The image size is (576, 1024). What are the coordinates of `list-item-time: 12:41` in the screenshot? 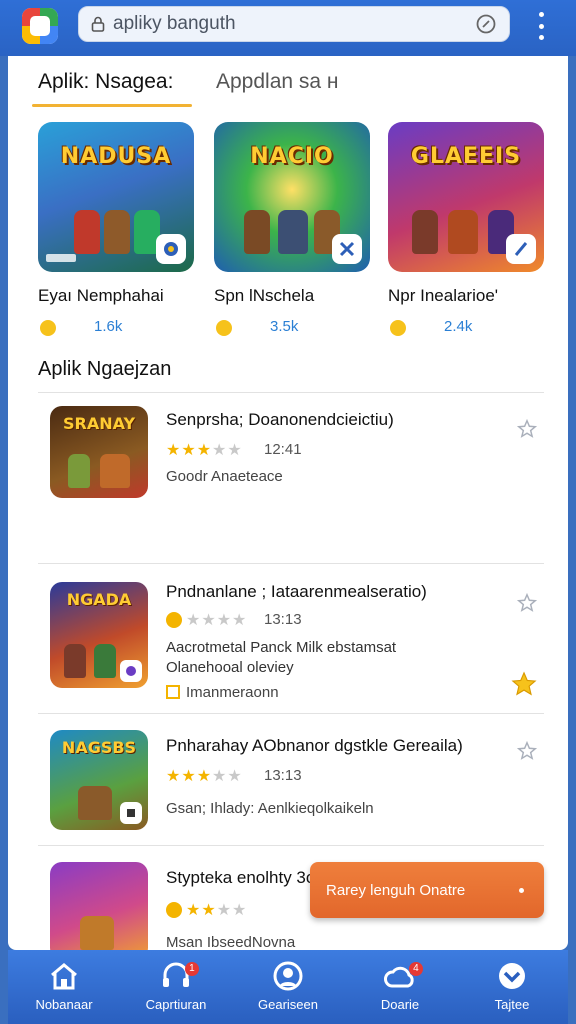 It's located at (283, 449).